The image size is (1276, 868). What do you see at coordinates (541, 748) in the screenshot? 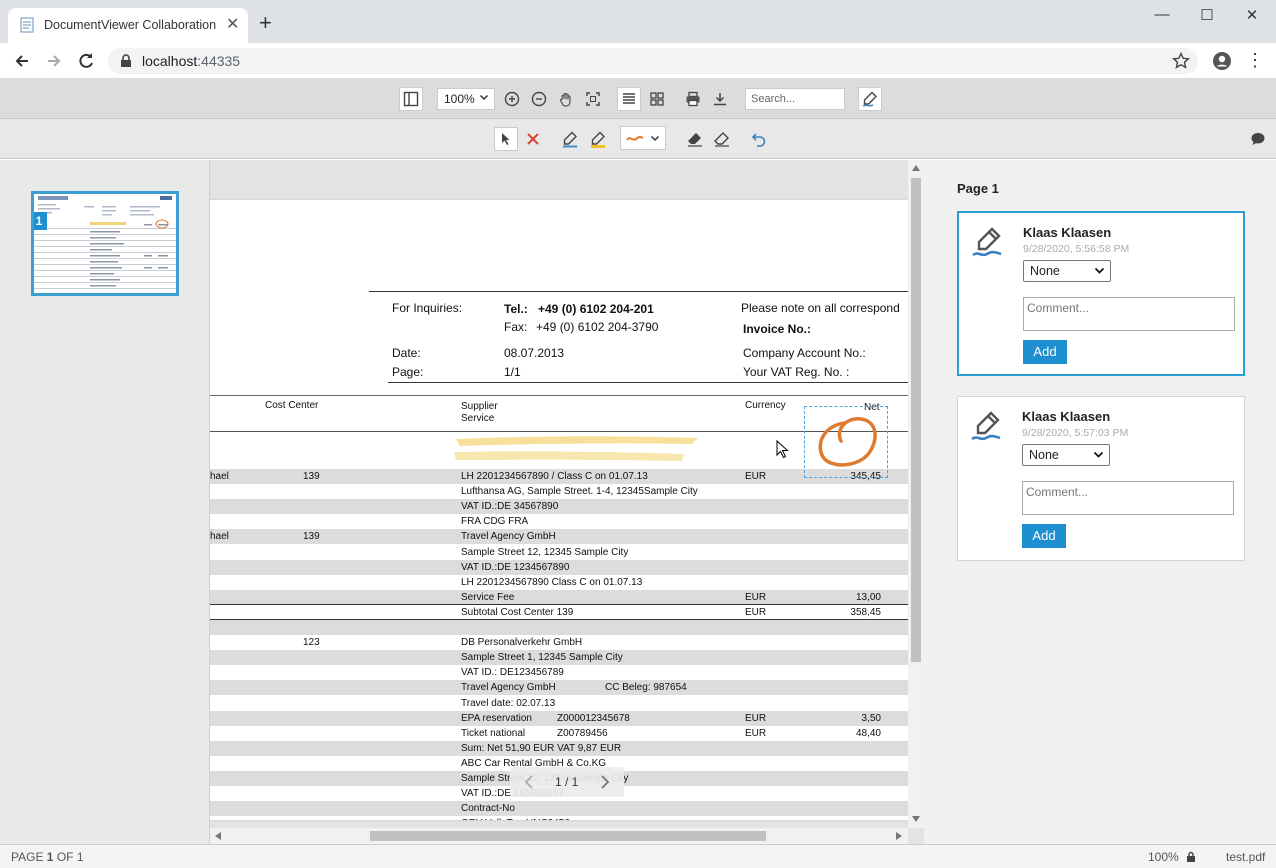
I see `row-description: Sum: Net 51,90 EUR VAT 9,87 EUR` at bounding box center [541, 748].